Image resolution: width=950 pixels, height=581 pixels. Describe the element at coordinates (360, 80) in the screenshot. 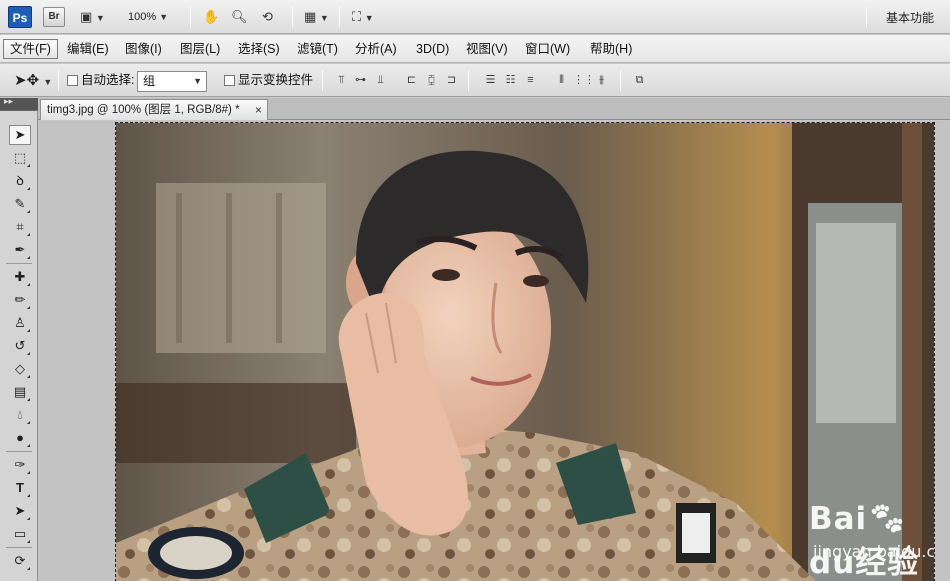

I see `align-vertical-center-icon: ⊶` at that location.